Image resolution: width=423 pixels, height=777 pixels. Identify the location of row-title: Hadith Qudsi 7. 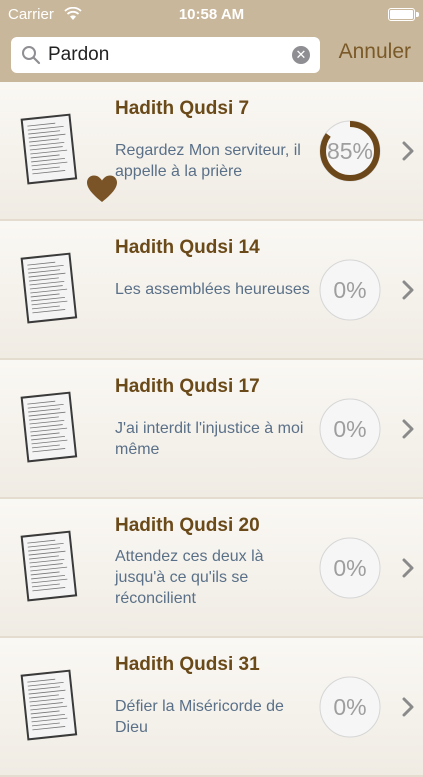
(182, 108).